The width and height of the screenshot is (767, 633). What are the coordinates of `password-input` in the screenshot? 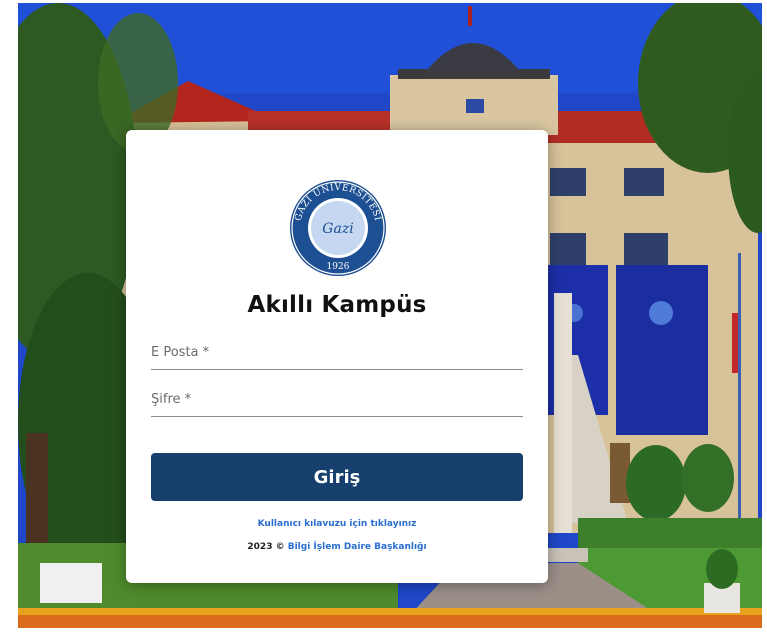 It's located at (337, 401).